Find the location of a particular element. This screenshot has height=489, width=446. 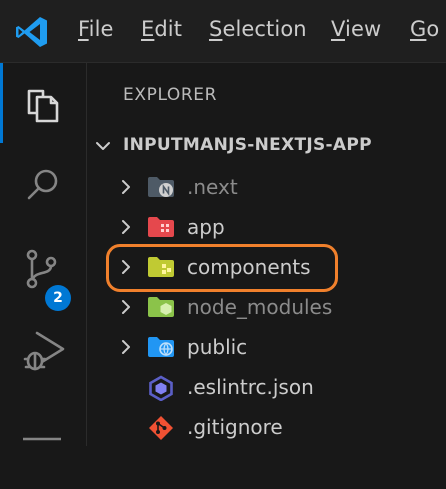

chevron-down-icon is located at coordinates (103, 146).